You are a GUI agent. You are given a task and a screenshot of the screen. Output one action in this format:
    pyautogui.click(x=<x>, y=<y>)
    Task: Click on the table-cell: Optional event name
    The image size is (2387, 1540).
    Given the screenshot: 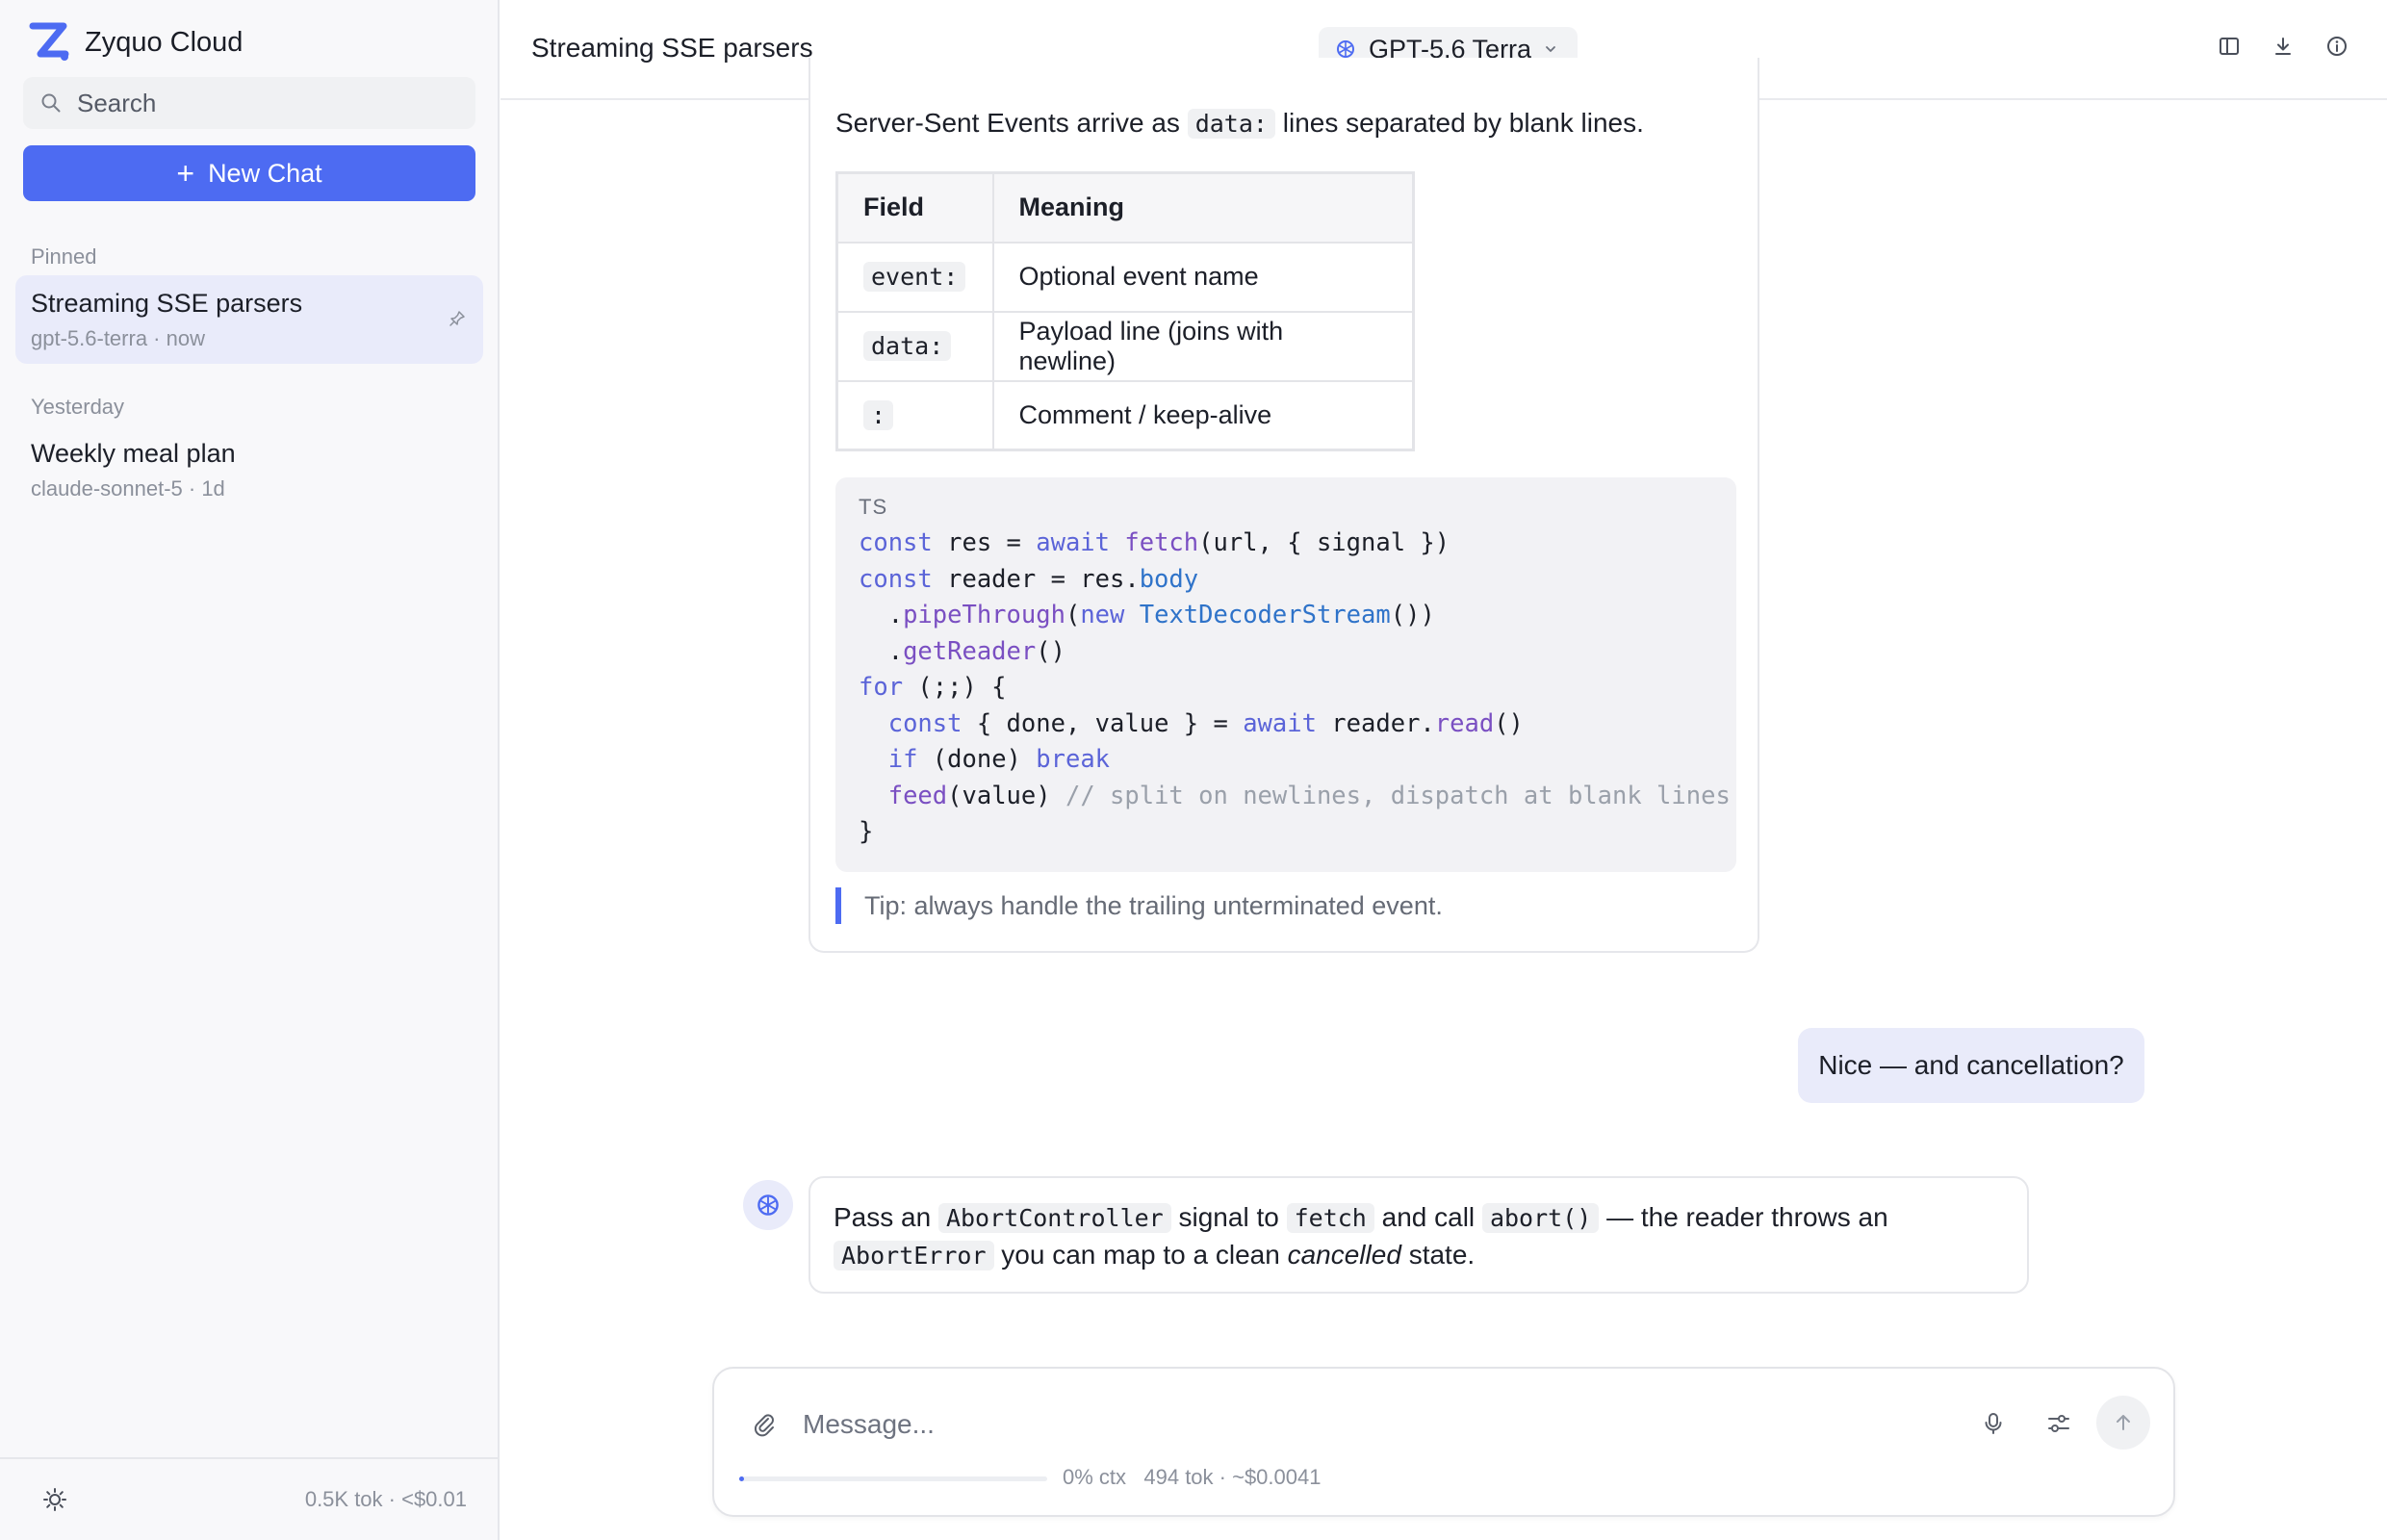 What is the action you would take?
    pyautogui.click(x=1203, y=277)
    